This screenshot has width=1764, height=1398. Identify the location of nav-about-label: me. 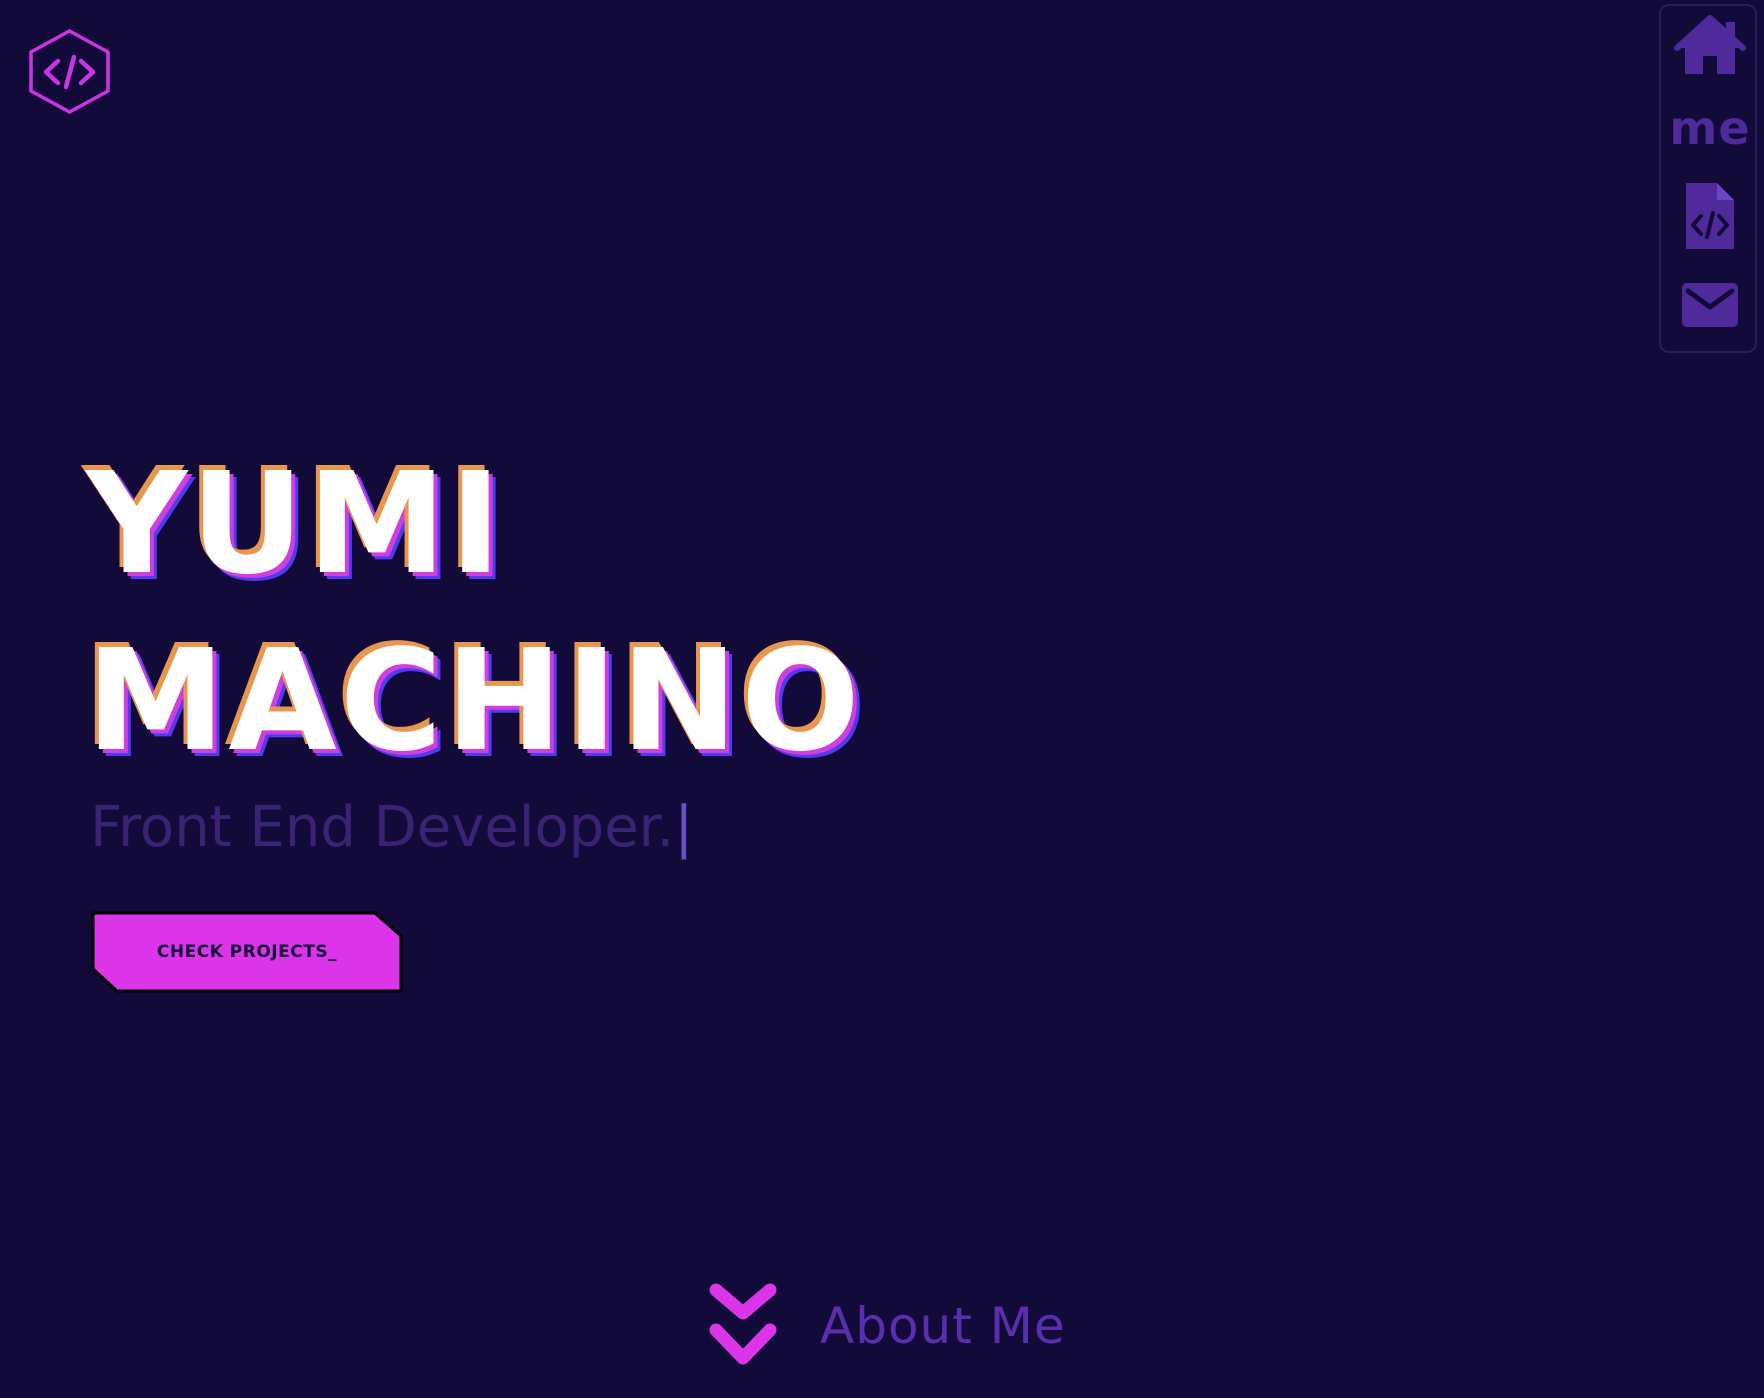
(1710, 128).